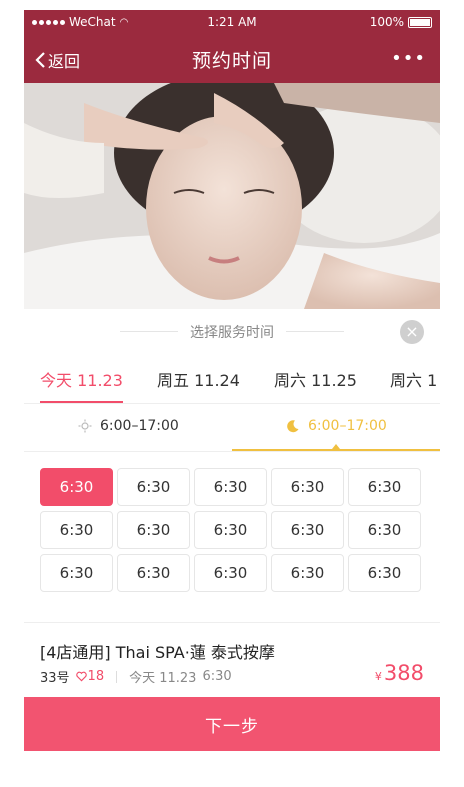  What do you see at coordinates (81, 402) in the screenshot?
I see `active-tab-indicator` at bounding box center [81, 402].